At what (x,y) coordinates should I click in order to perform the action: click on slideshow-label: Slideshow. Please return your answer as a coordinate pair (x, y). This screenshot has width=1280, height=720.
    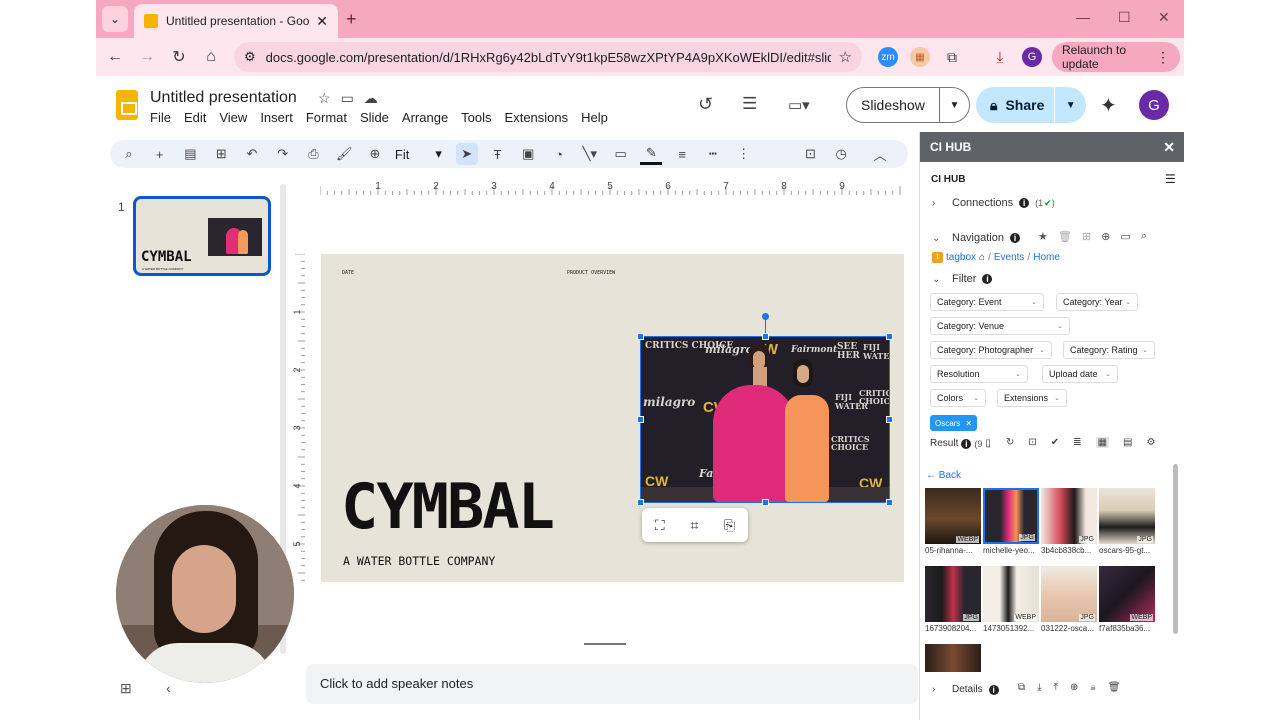
    Looking at the image, I should click on (893, 105).